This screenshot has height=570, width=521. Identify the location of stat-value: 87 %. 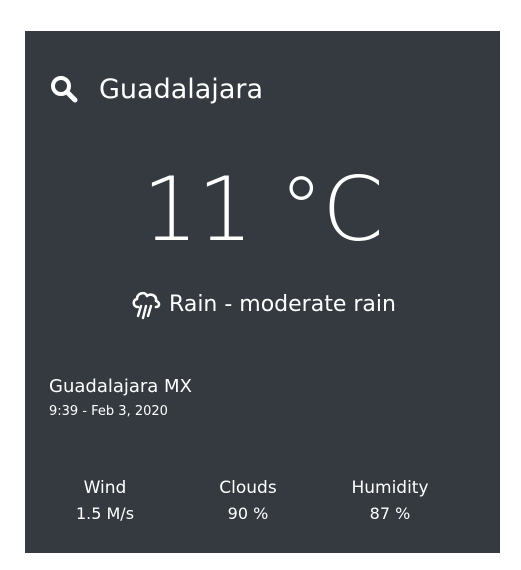
(390, 513).